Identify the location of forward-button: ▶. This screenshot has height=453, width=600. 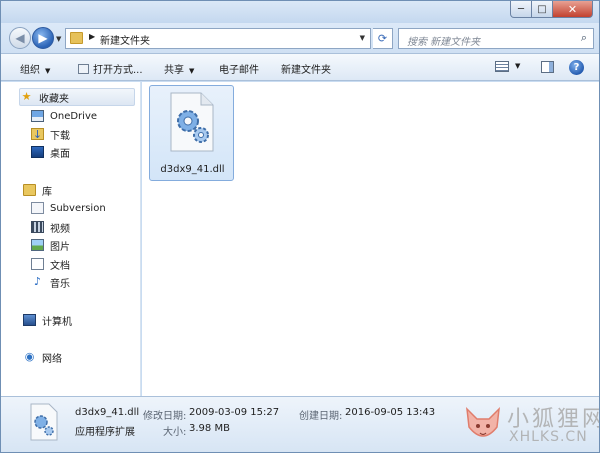
(43, 38).